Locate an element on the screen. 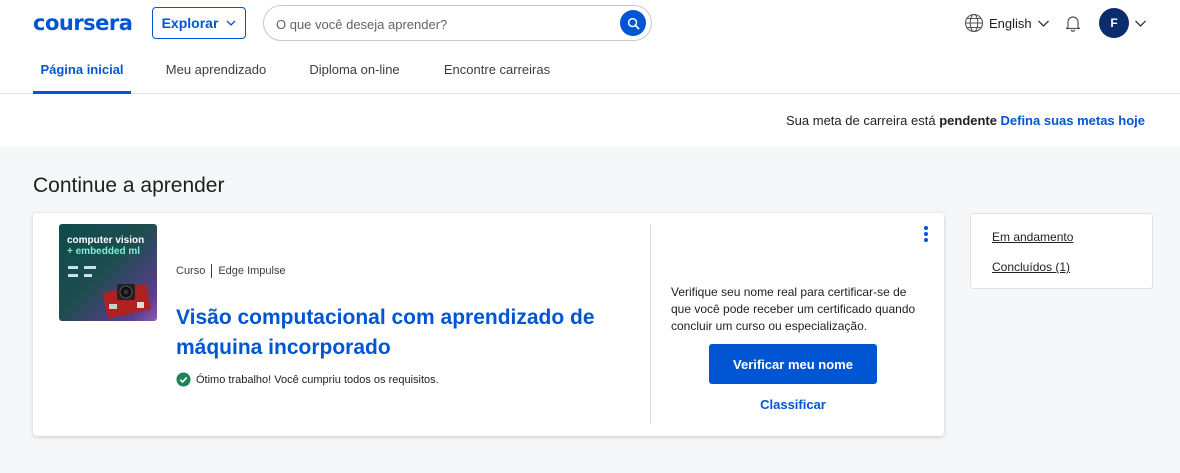 Image resolution: width=1180 pixels, height=473 pixels. search-bar is located at coordinates (457, 23).